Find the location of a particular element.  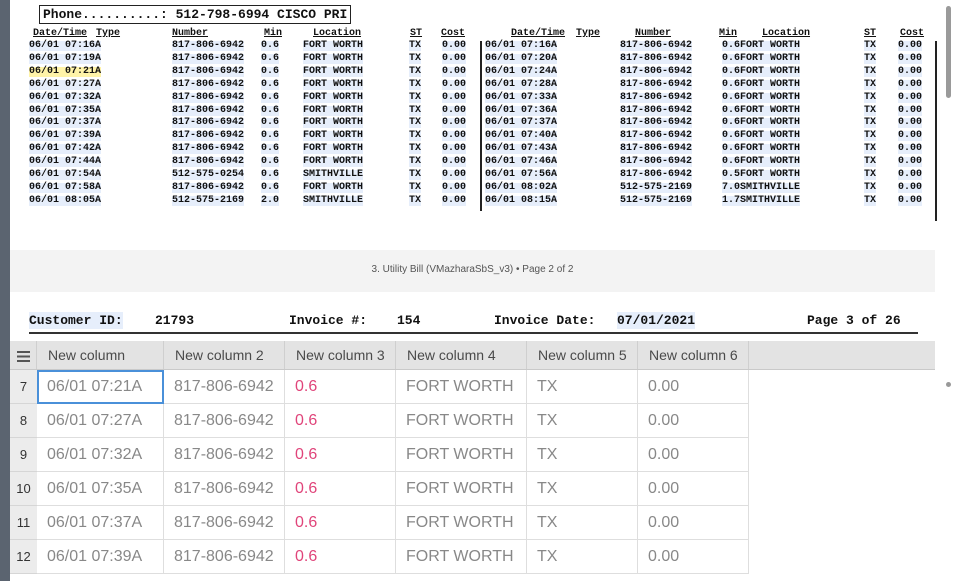

row-number: 7 is located at coordinates (23, 387).